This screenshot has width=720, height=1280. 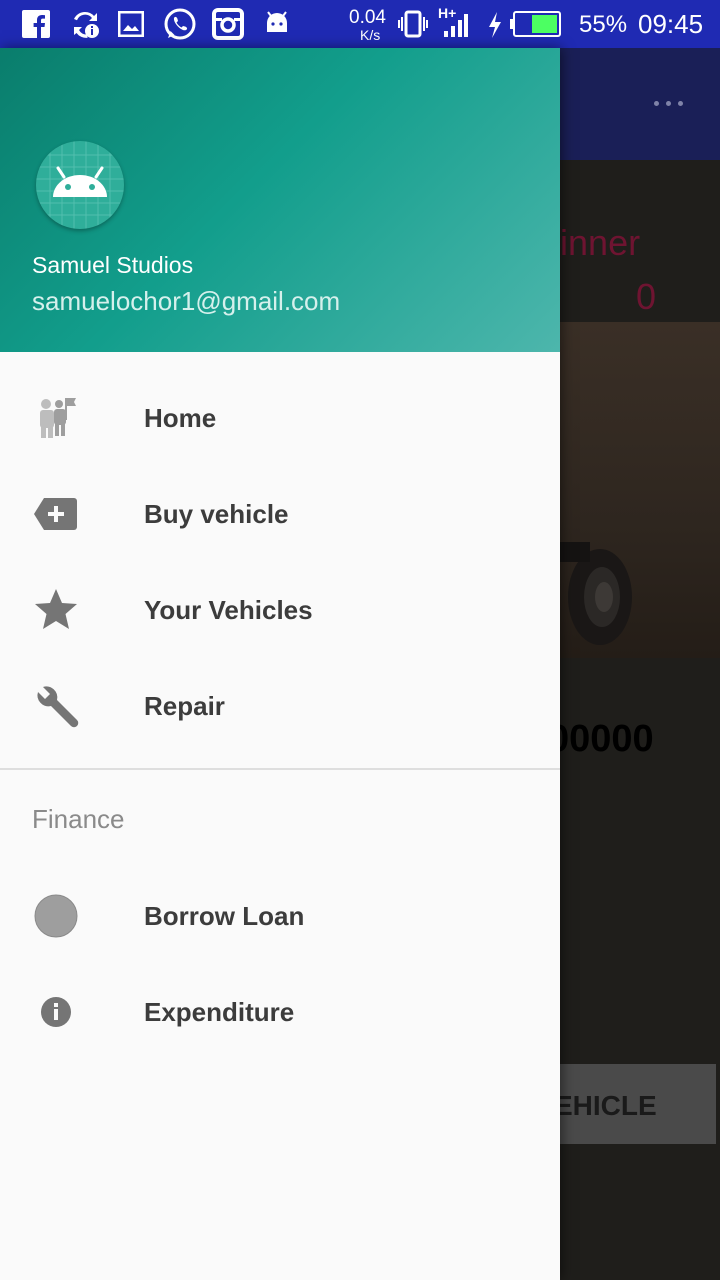 I want to click on menu-item-borrow-loan: Borrow Loan, so click(x=280, y=916).